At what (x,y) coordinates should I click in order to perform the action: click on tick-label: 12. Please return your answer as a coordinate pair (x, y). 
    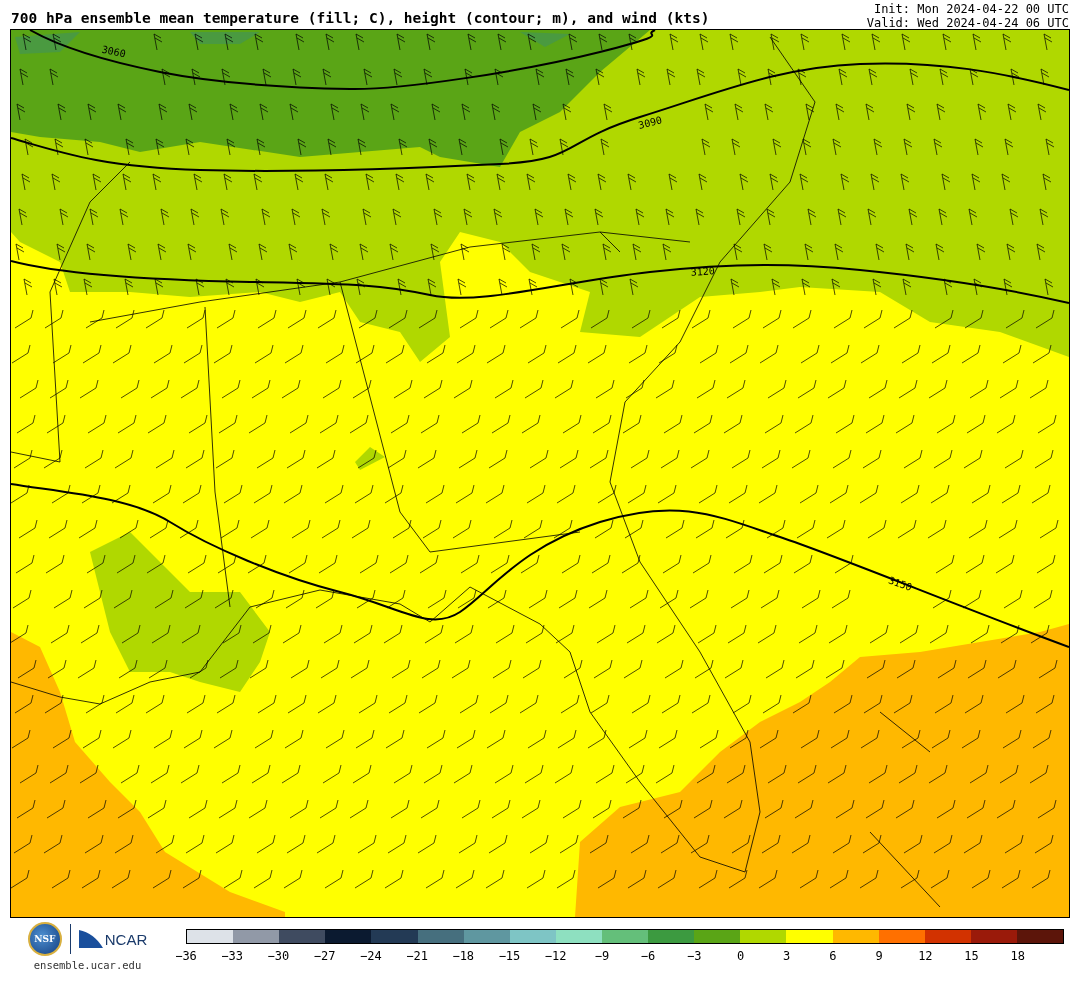
    Looking at the image, I should click on (925, 956).